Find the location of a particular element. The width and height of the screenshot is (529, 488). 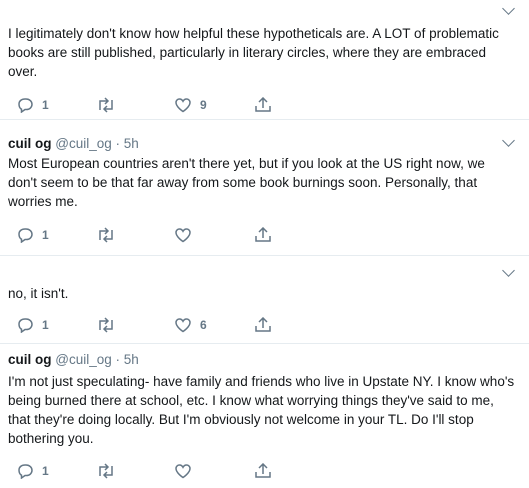

tweet-text: no, it isn't. is located at coordinates (38, 293).